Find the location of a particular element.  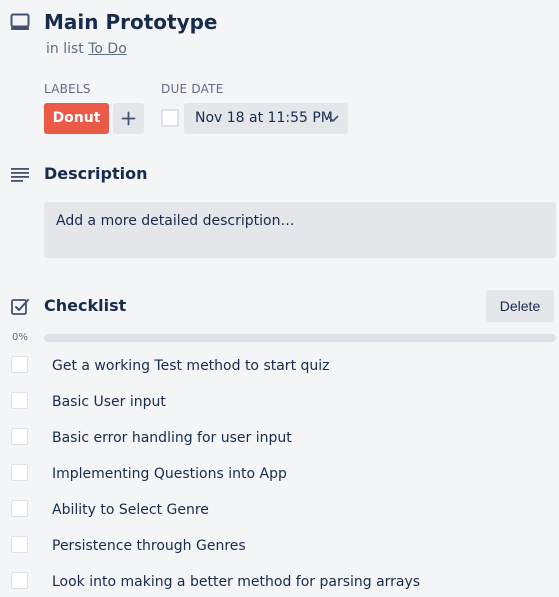

description-icon is located at coordinates (20, 175).